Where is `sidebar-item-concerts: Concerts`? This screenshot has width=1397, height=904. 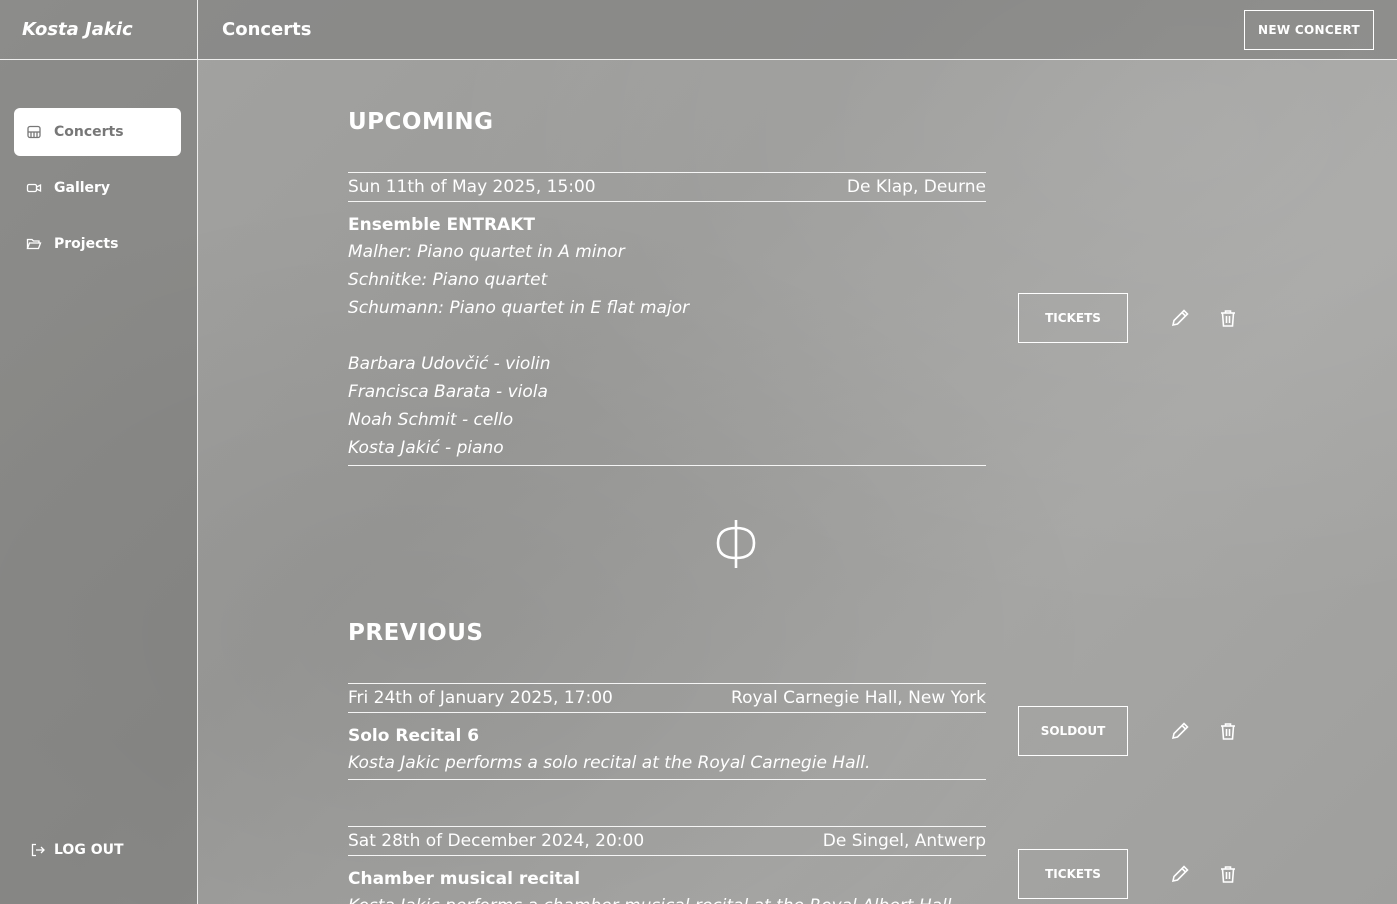 sidebar-item-concerts: Concerts is located at coordinates (97, 132).